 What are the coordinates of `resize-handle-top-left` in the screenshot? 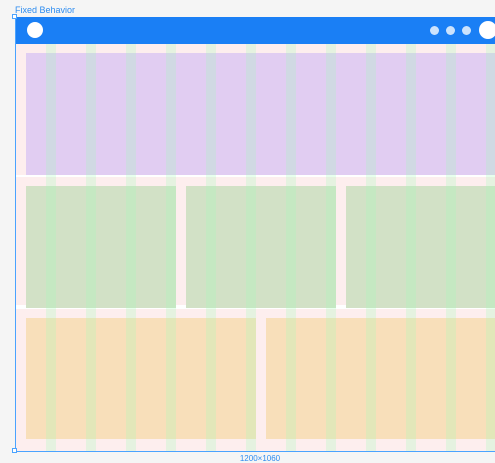 It's located at (14, 16).